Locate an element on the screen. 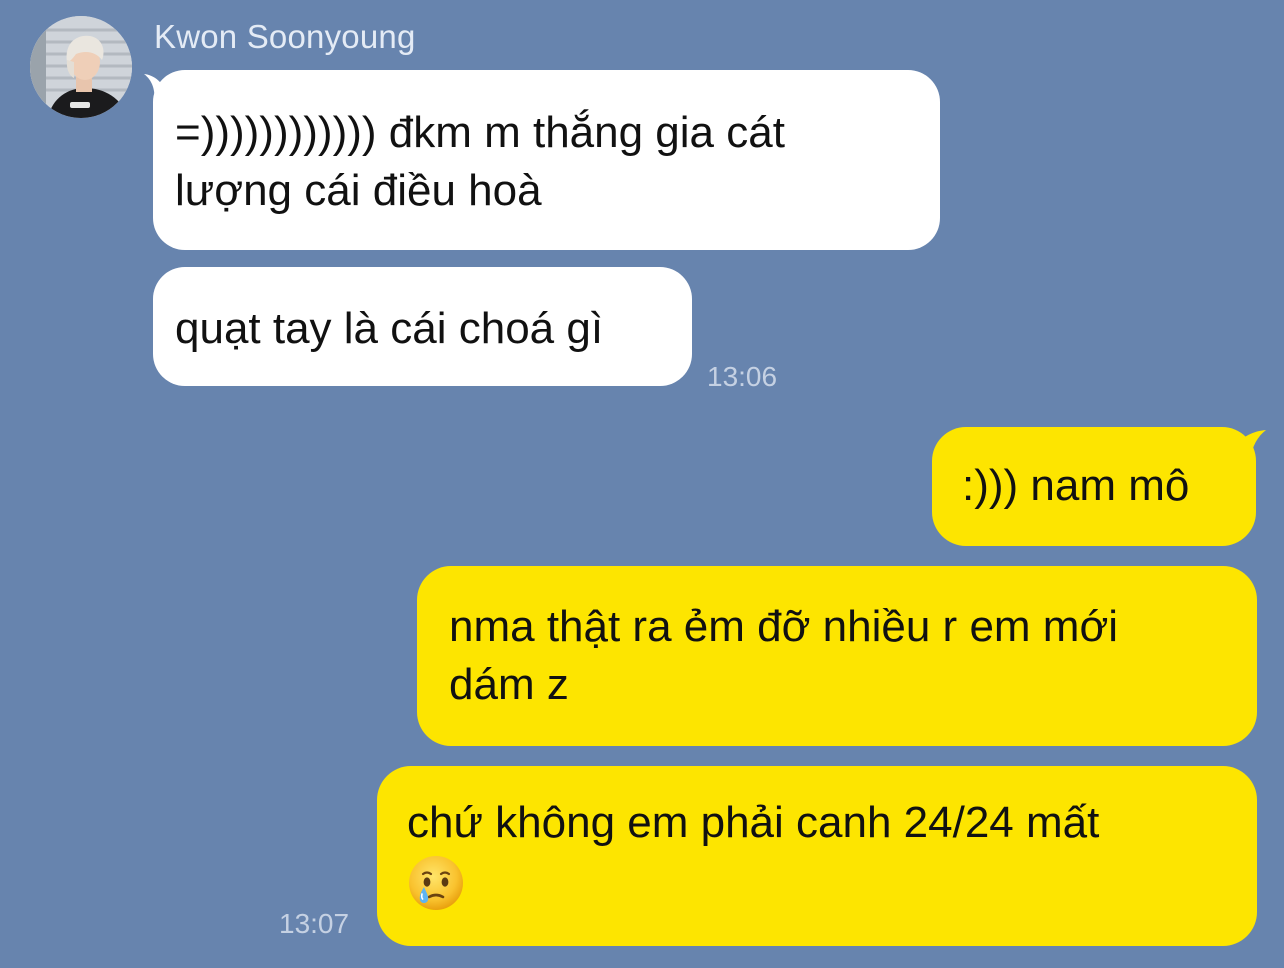 The height and width of the screenshot is (968, 1284). message-text-line: :))) nam mô is located at coordinates (1076, 485).